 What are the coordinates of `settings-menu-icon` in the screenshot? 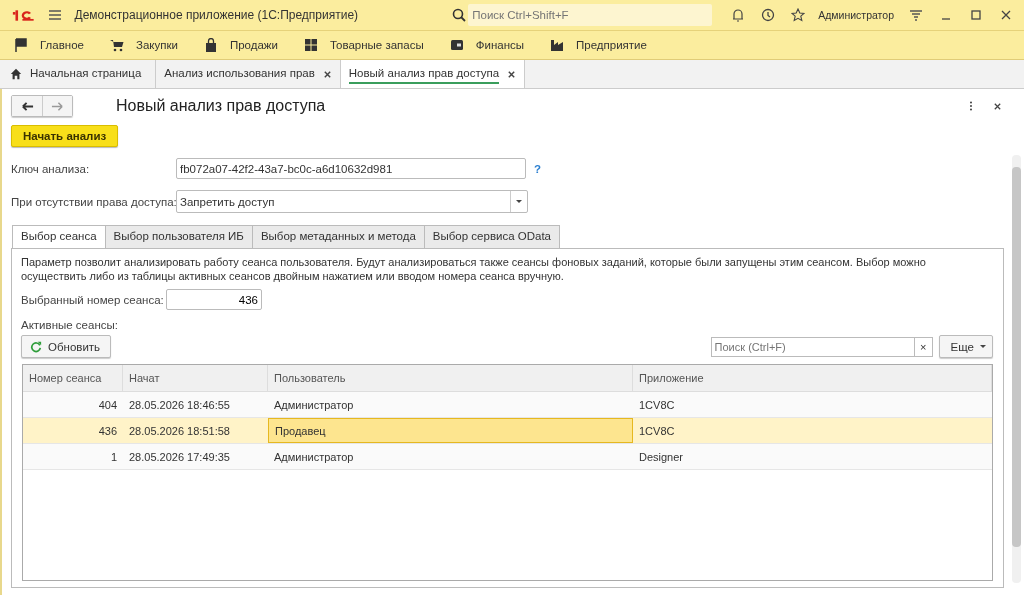 It's located at (916, 15).